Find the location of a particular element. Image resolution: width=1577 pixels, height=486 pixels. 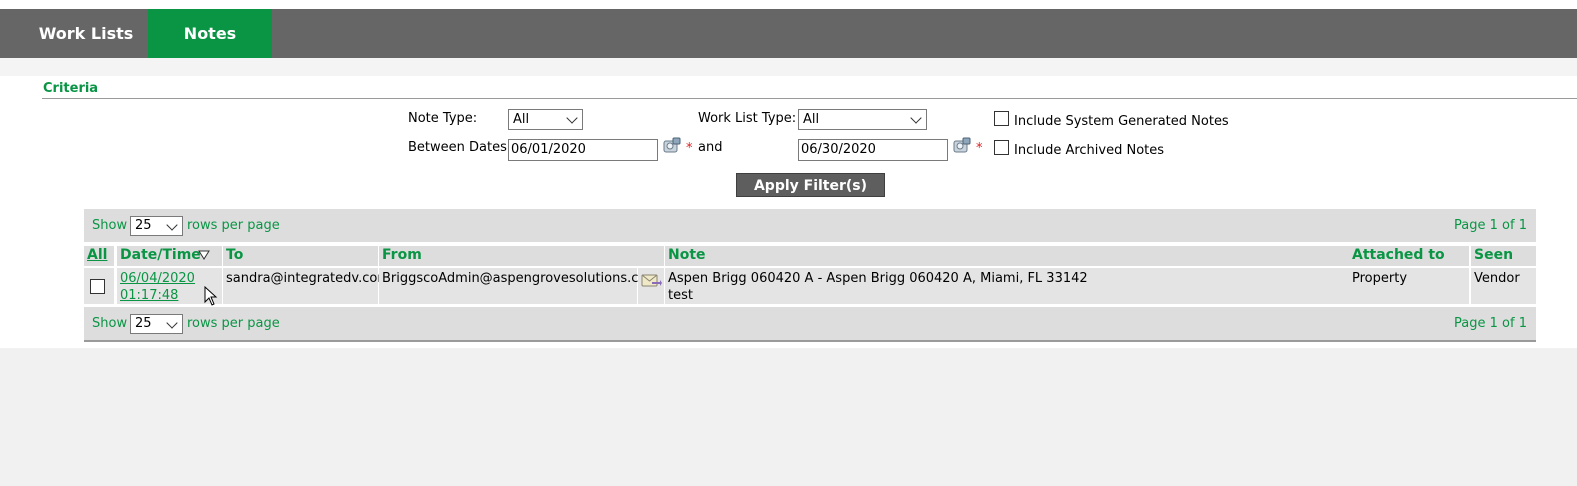

include-archived-checkbox is located at coordinates (1001, 147).